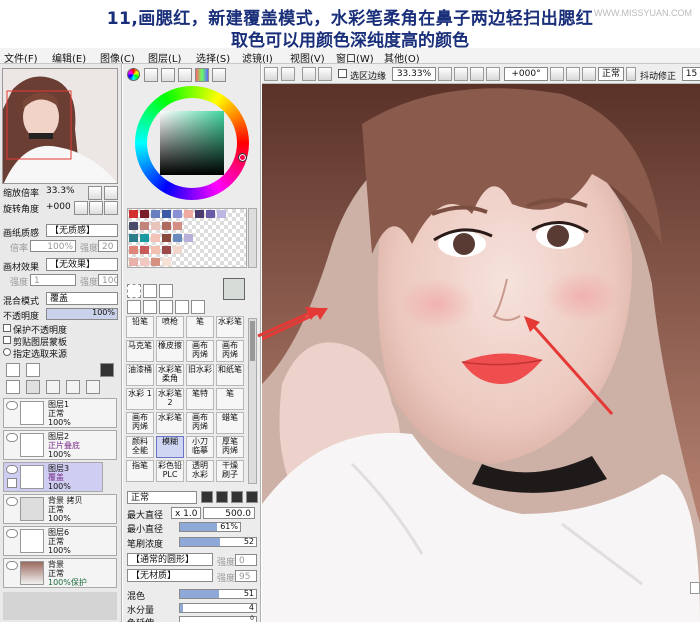 This screenshot has width=700, height=622. I want to click on layer-item: 图层2 正片叠底 100%, so click(60, 445).